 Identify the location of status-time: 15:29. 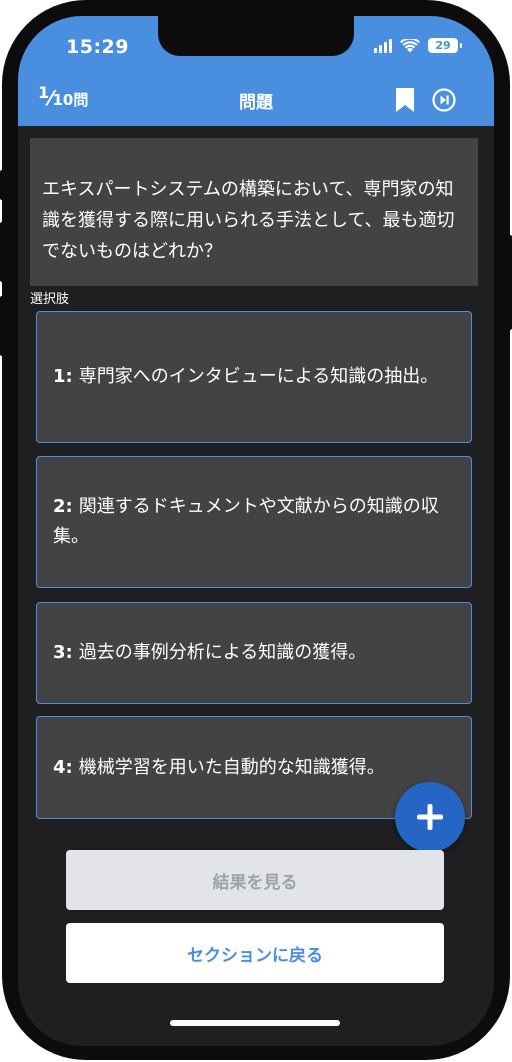
(97, 47).